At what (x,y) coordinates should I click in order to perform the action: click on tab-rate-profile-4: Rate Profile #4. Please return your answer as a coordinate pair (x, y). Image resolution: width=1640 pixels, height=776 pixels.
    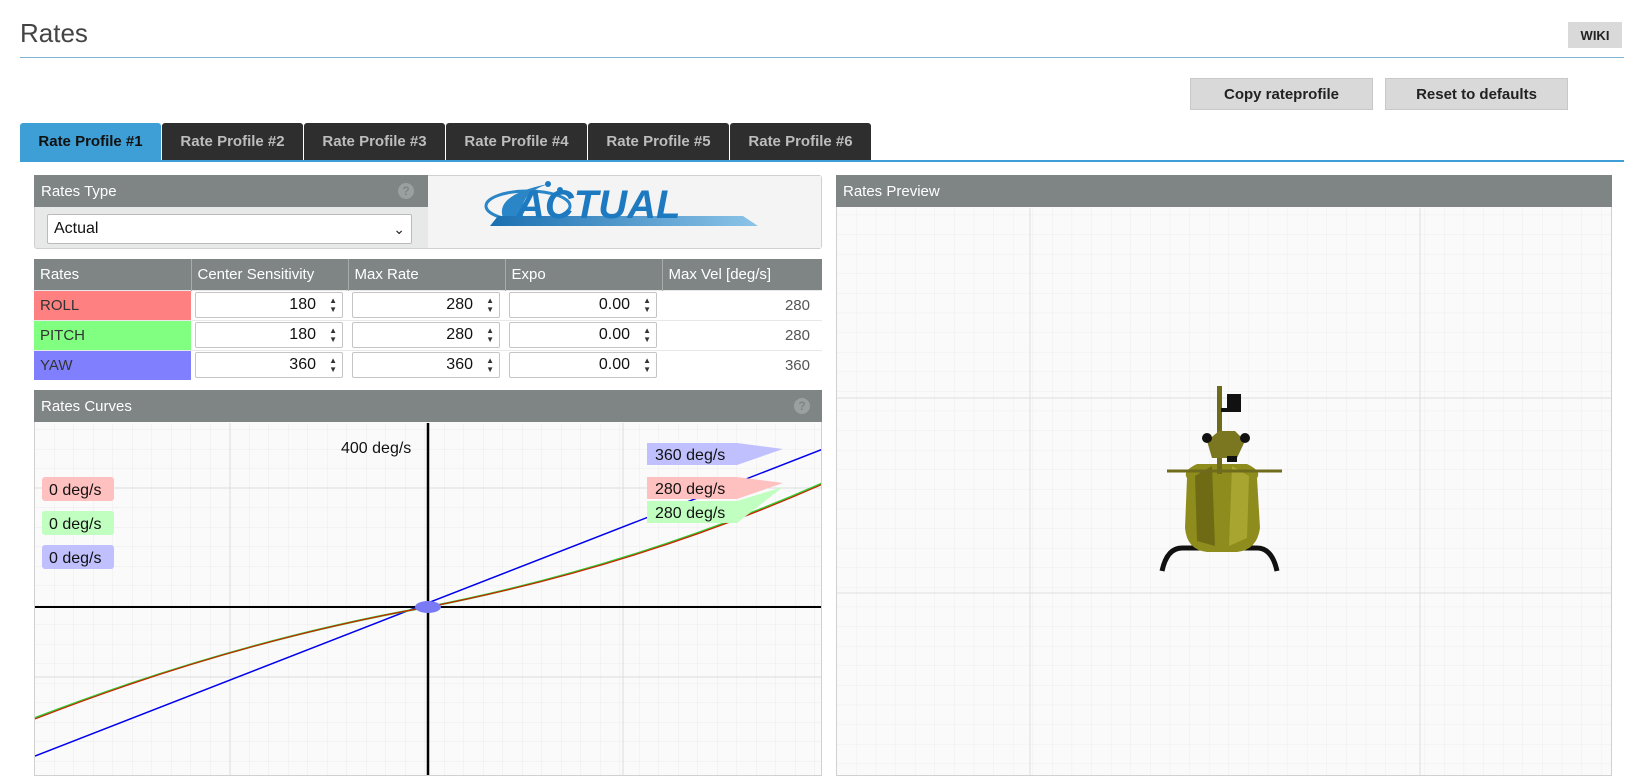
    Looking at the image, I should click on (516, 141).